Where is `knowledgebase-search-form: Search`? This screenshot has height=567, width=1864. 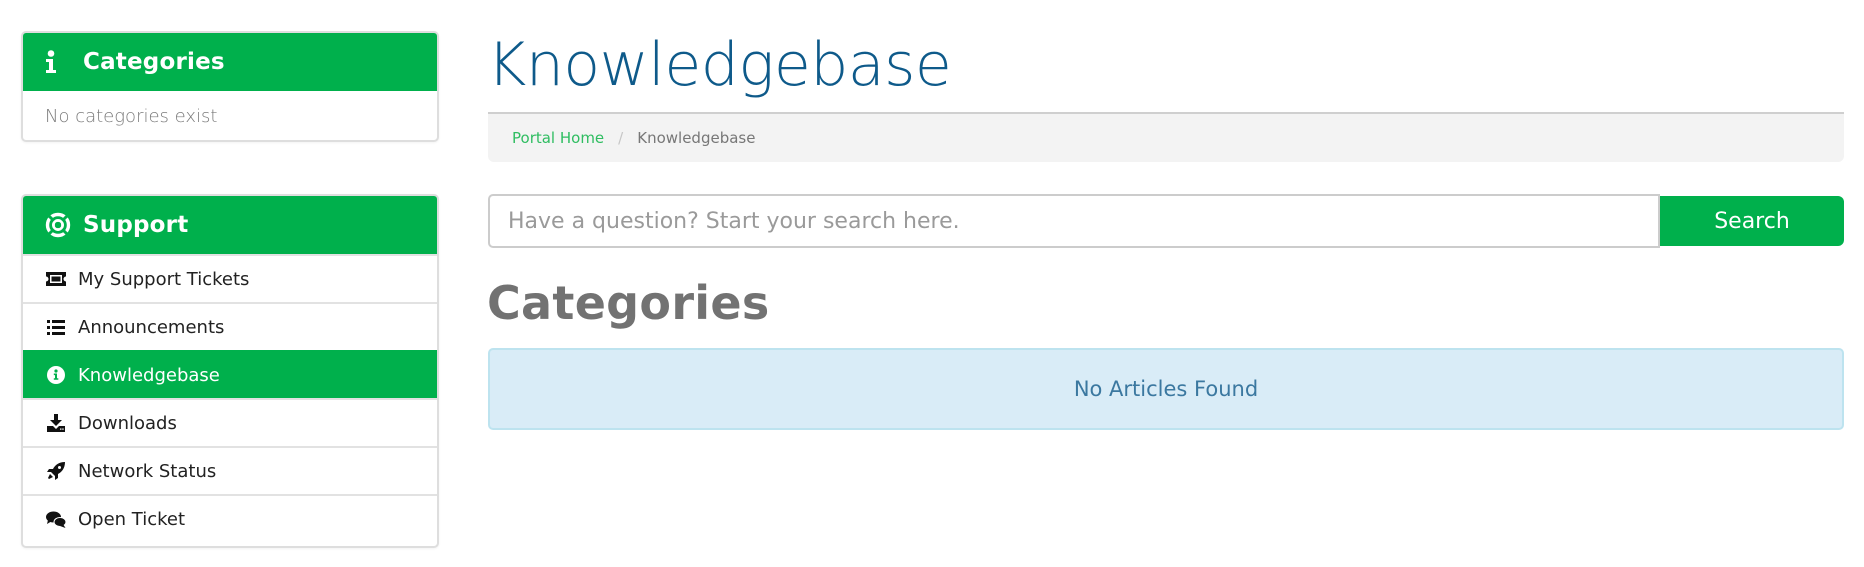
knowledgebase-search-form: Search is located at coordinates (1166, 221).